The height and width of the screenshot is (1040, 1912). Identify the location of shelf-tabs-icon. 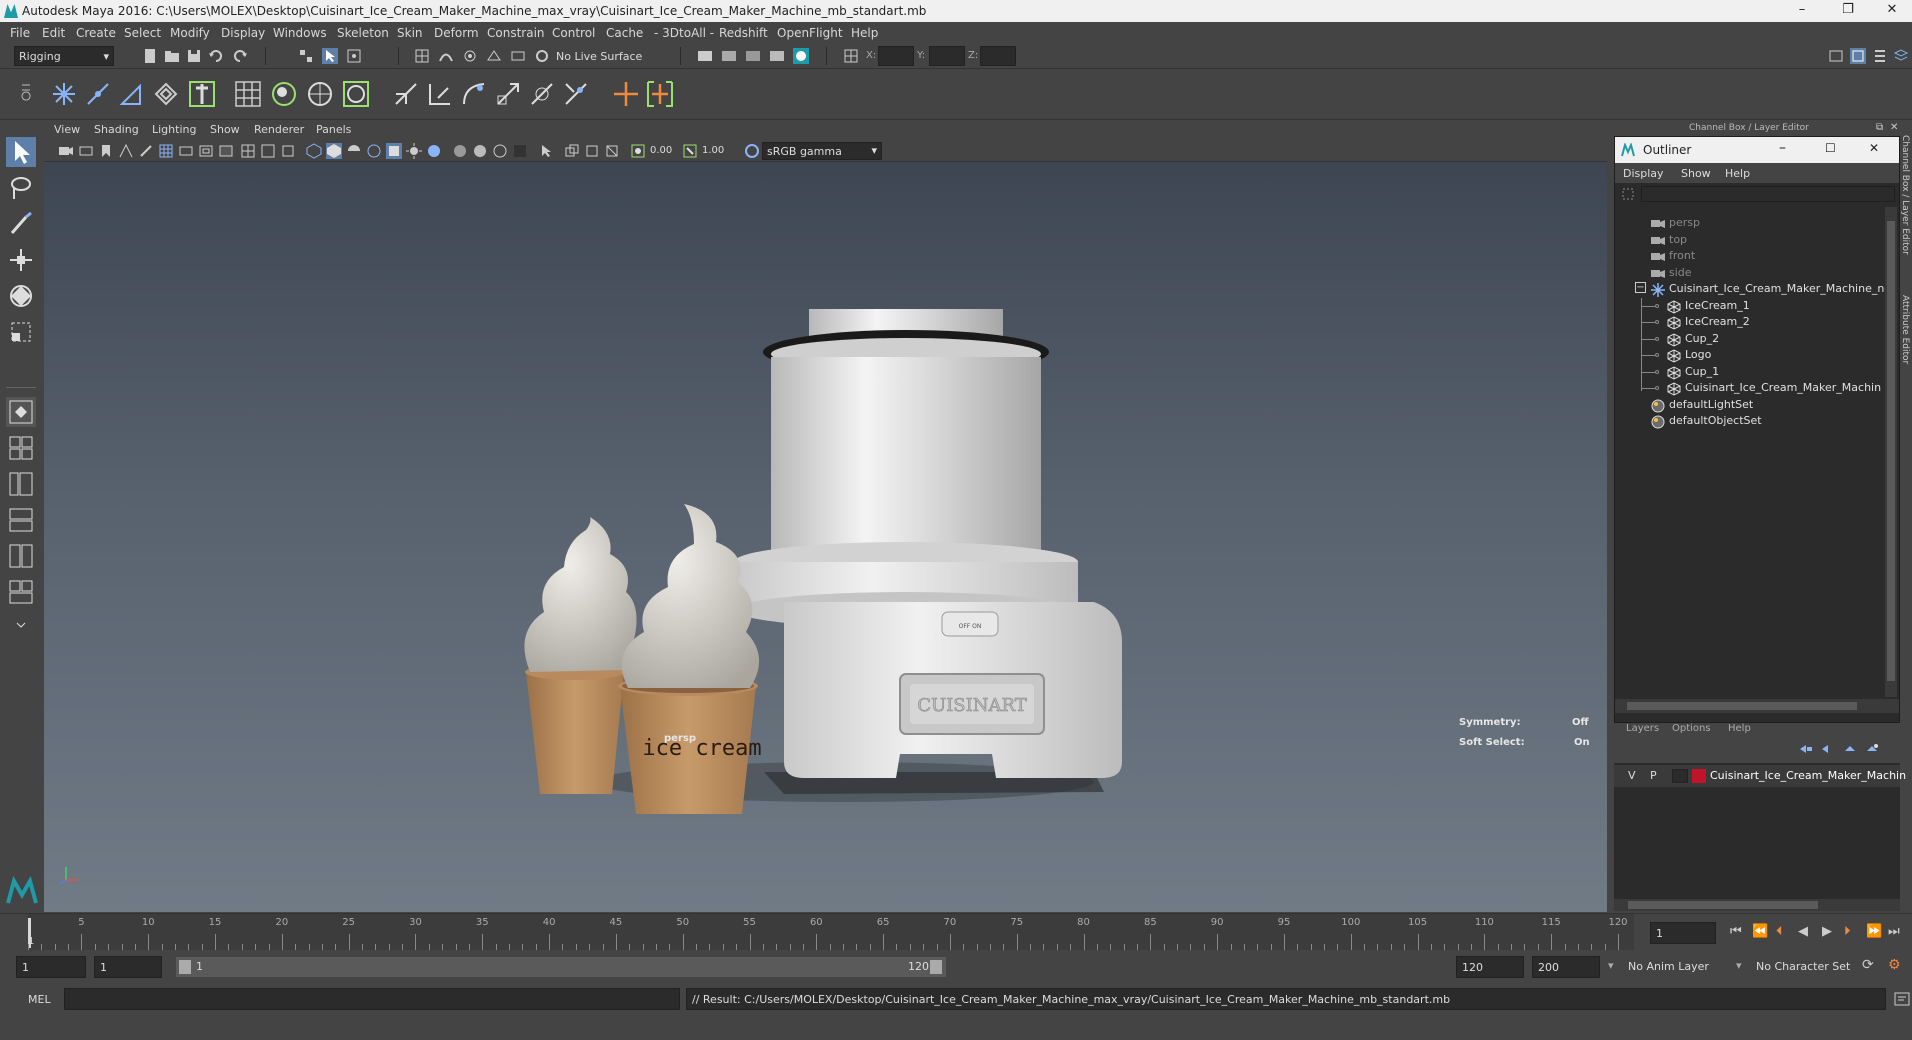
(26, 95).